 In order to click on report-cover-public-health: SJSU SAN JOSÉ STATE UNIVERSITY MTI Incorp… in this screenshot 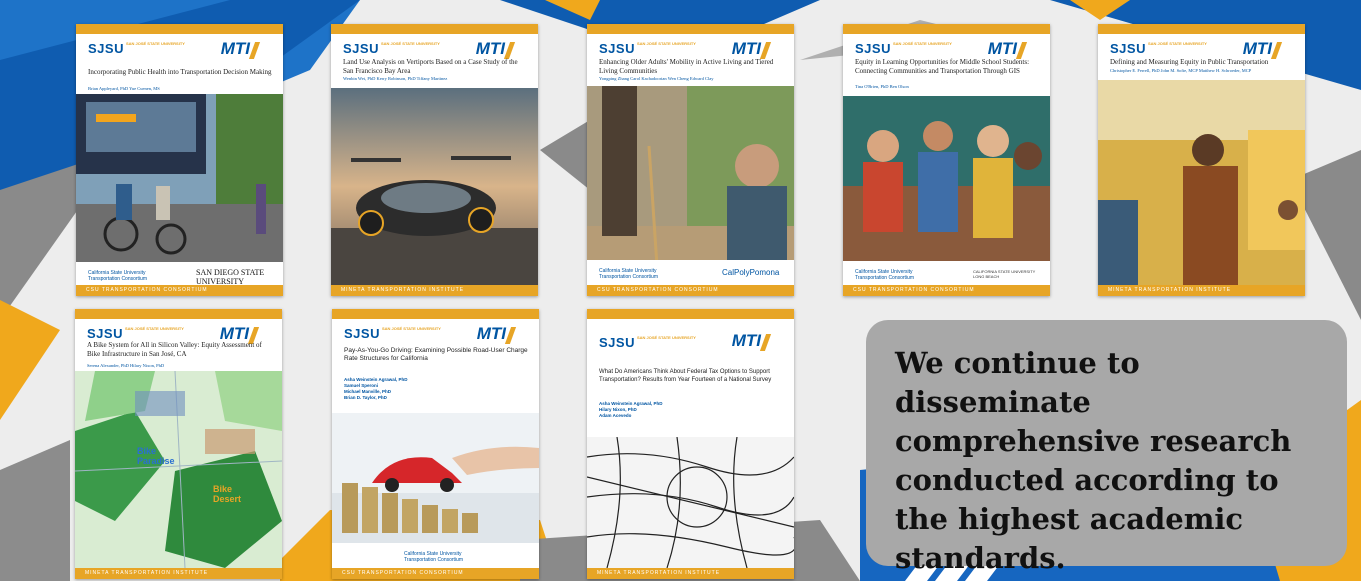, I will do `click(179, 160)`.